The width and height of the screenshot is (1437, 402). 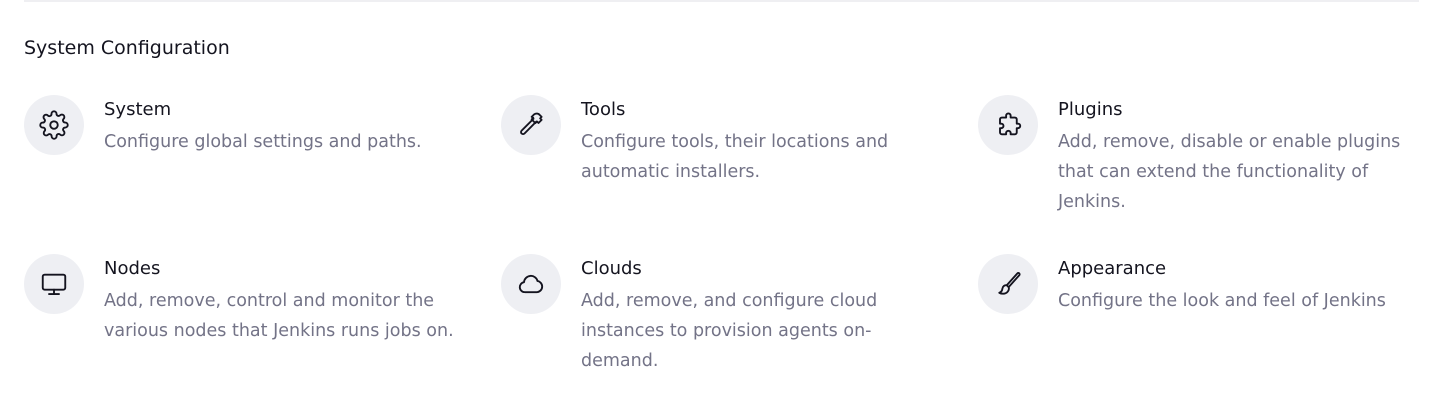 What do you see at coordinates (721, 1) in the screenshot?
I see `top-divider` at bounding box center [721, 1].